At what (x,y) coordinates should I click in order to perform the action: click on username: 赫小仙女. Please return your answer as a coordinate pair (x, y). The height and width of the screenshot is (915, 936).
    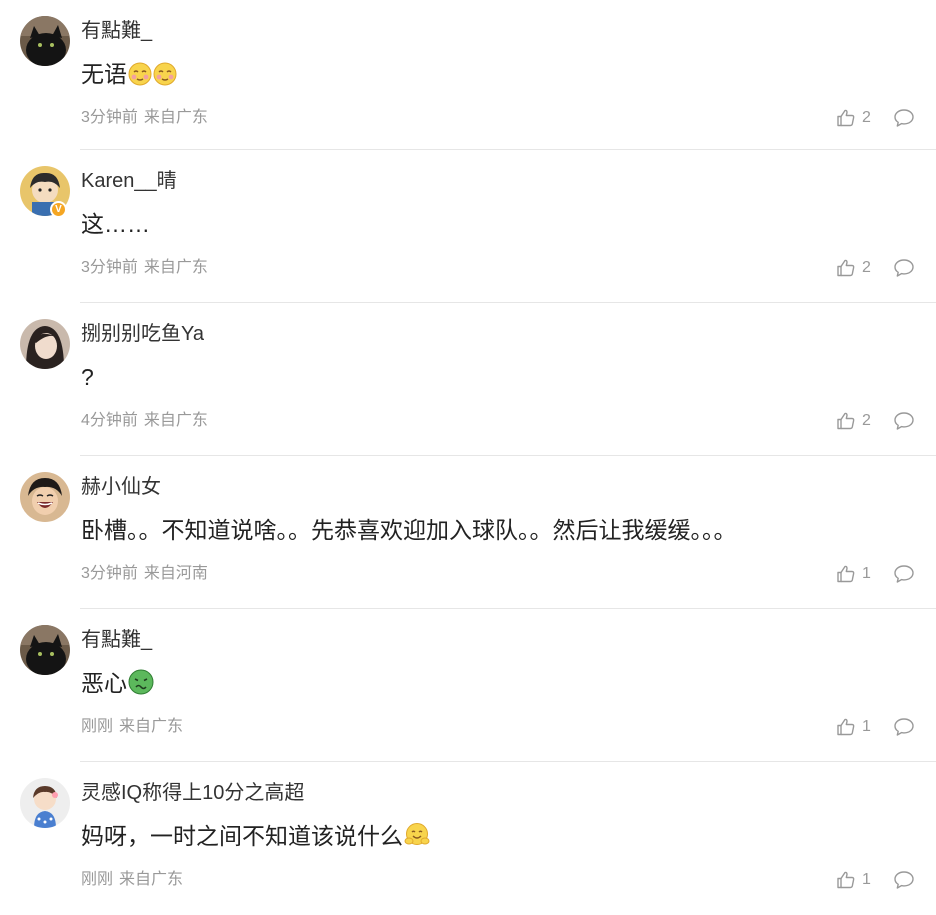
    Looking at the image, I should click on (121, 487).